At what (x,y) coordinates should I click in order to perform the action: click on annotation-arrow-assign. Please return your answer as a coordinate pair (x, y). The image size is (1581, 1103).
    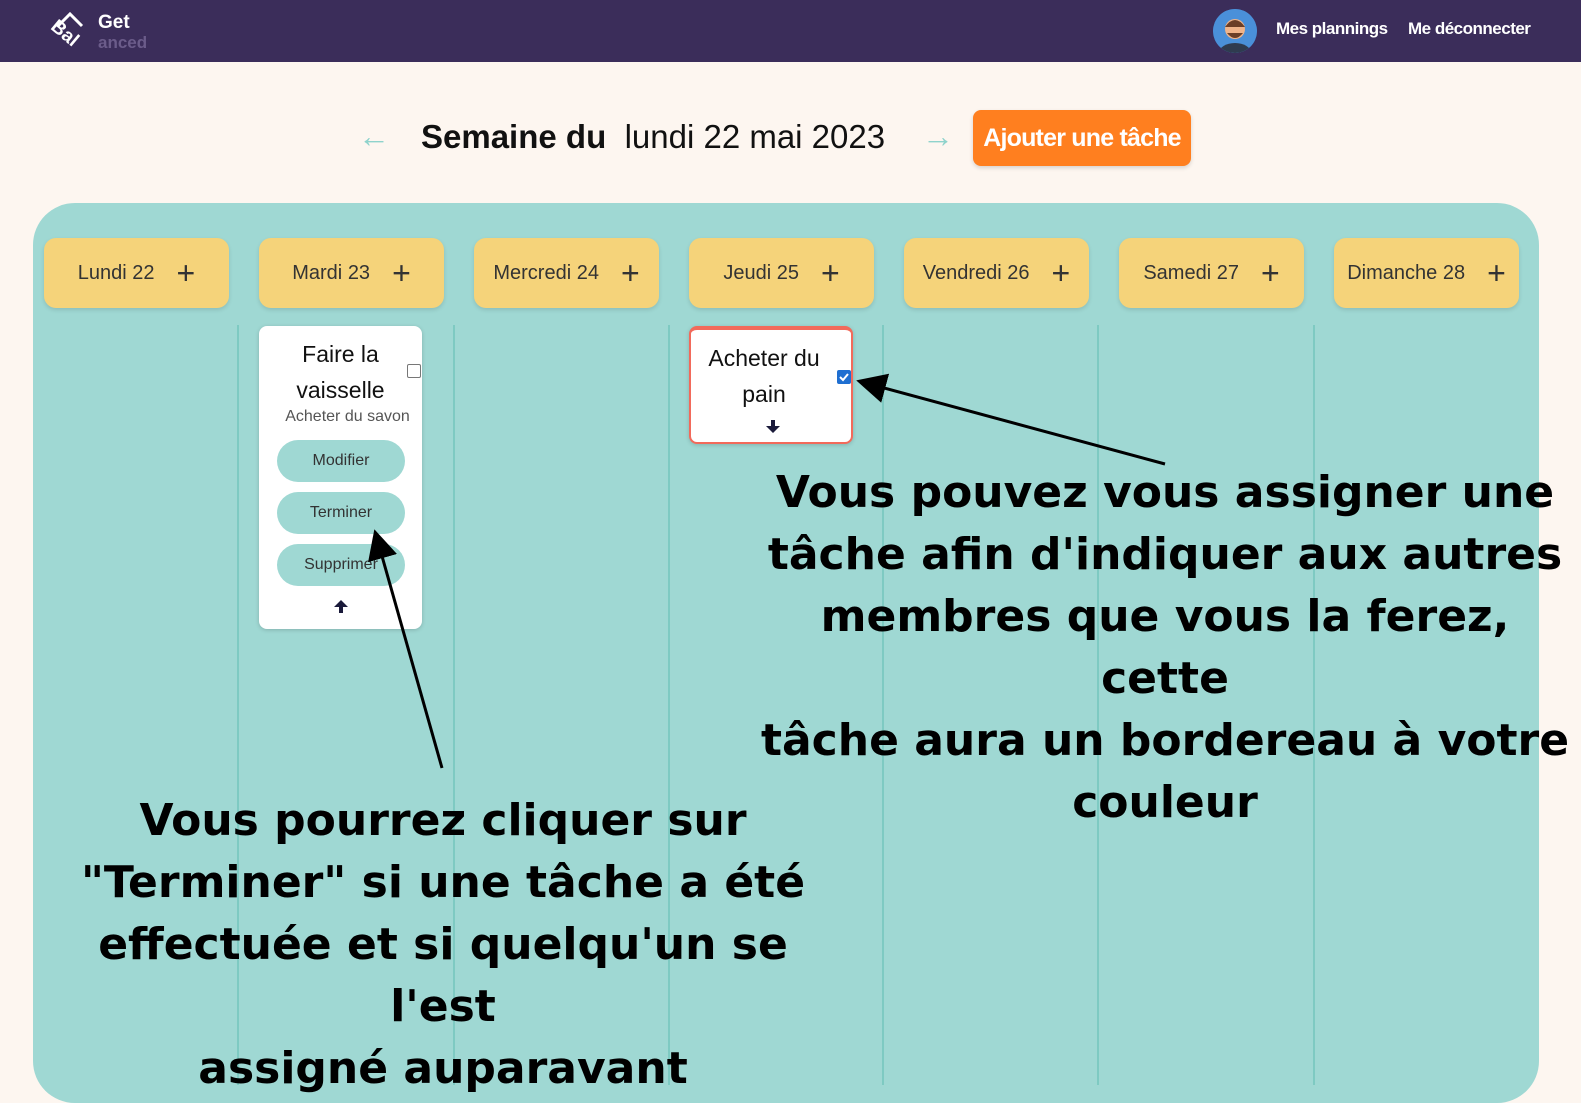
    Looking at the image, I should click on (1011, 419).